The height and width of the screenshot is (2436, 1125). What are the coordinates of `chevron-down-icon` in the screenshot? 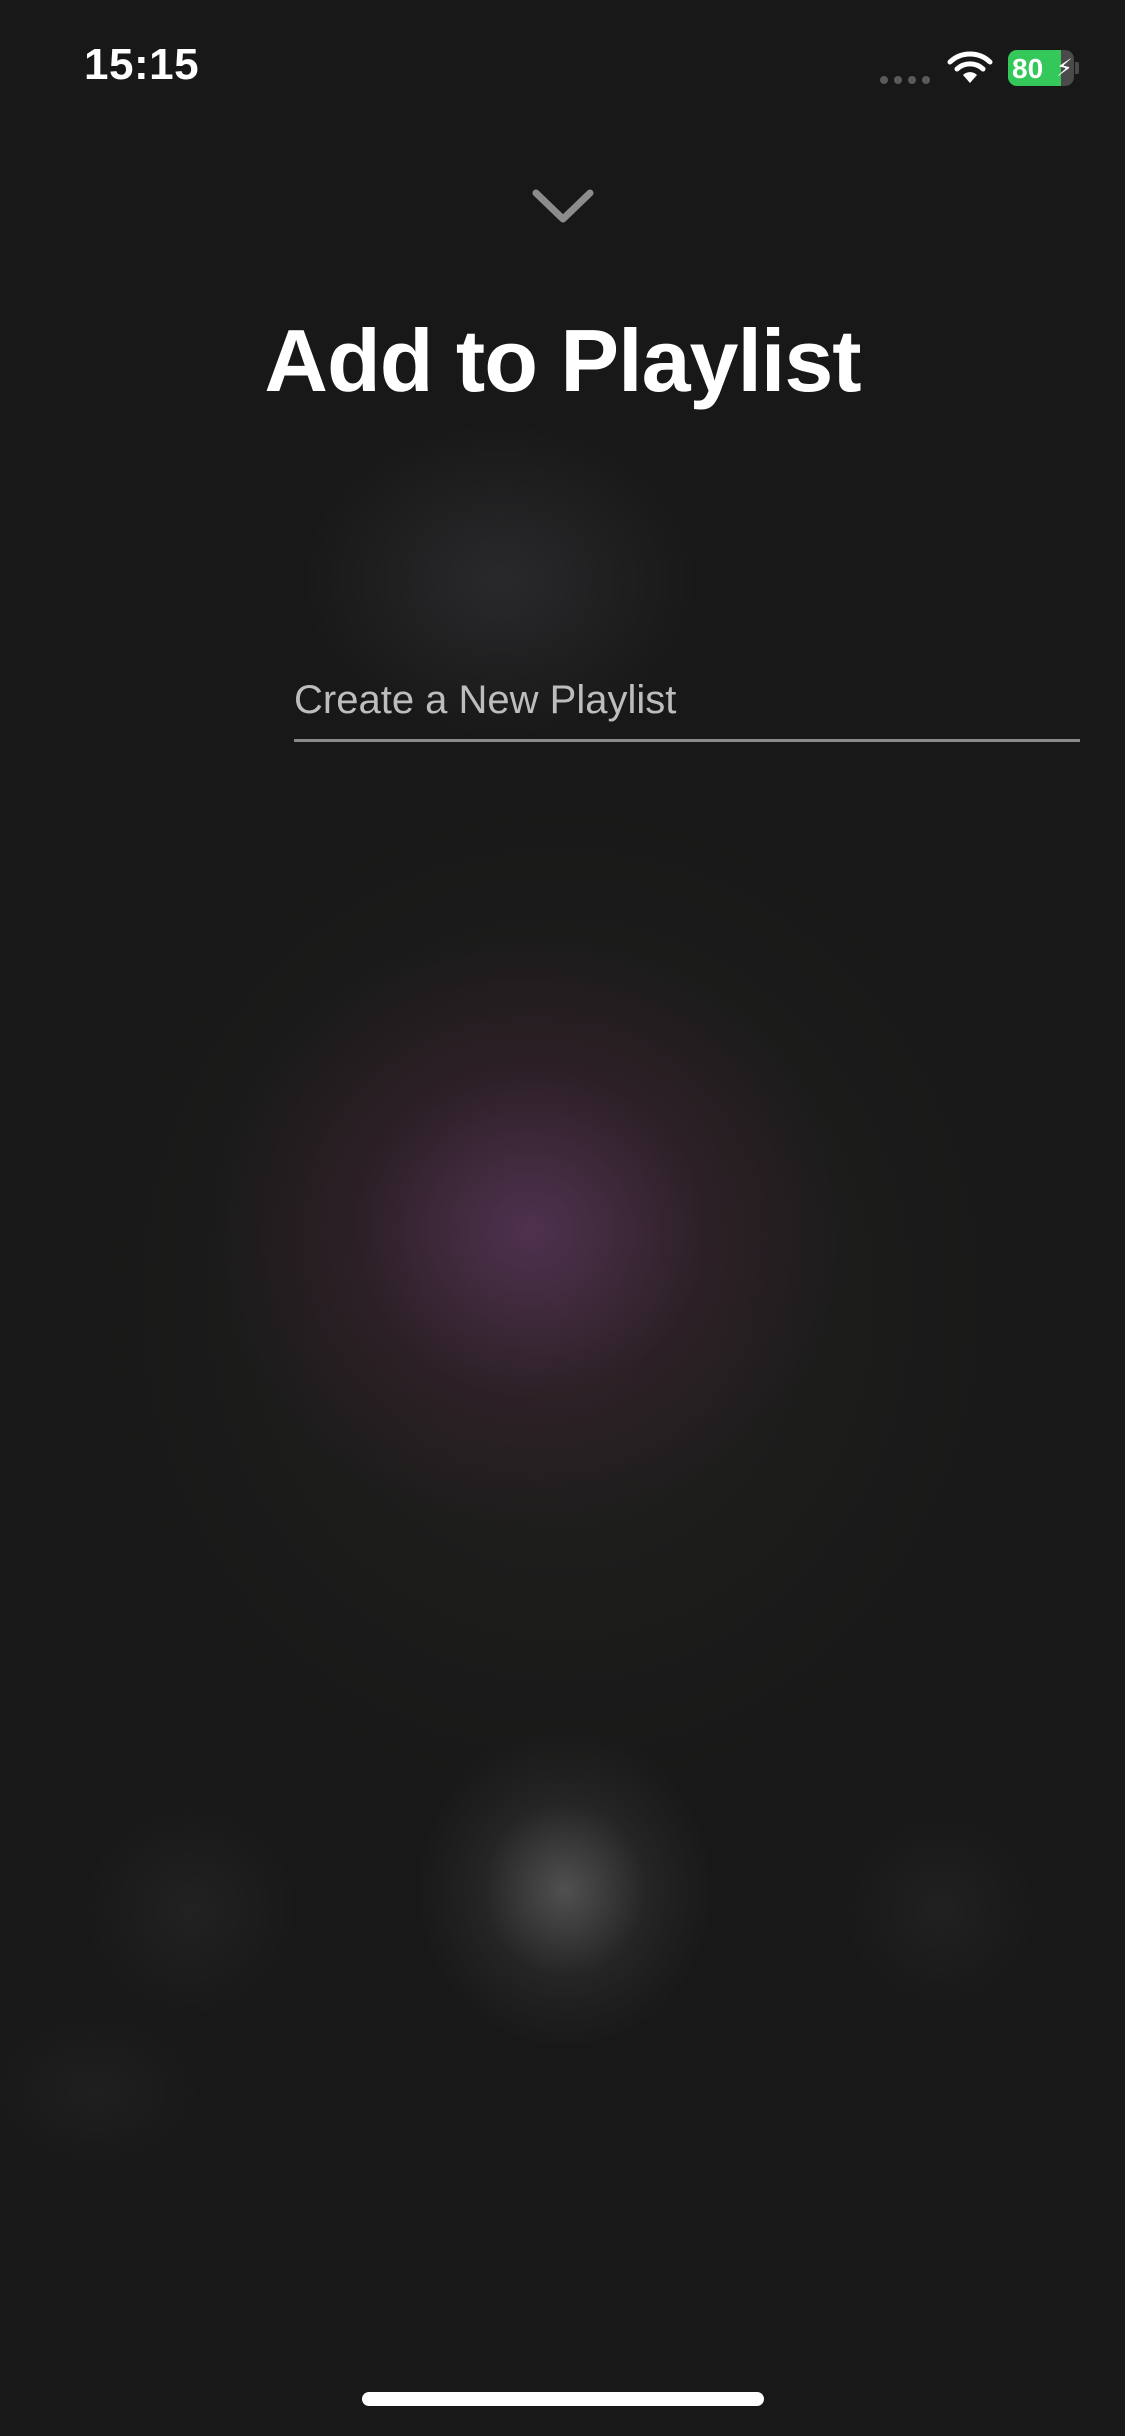 It's located at (563, 205).